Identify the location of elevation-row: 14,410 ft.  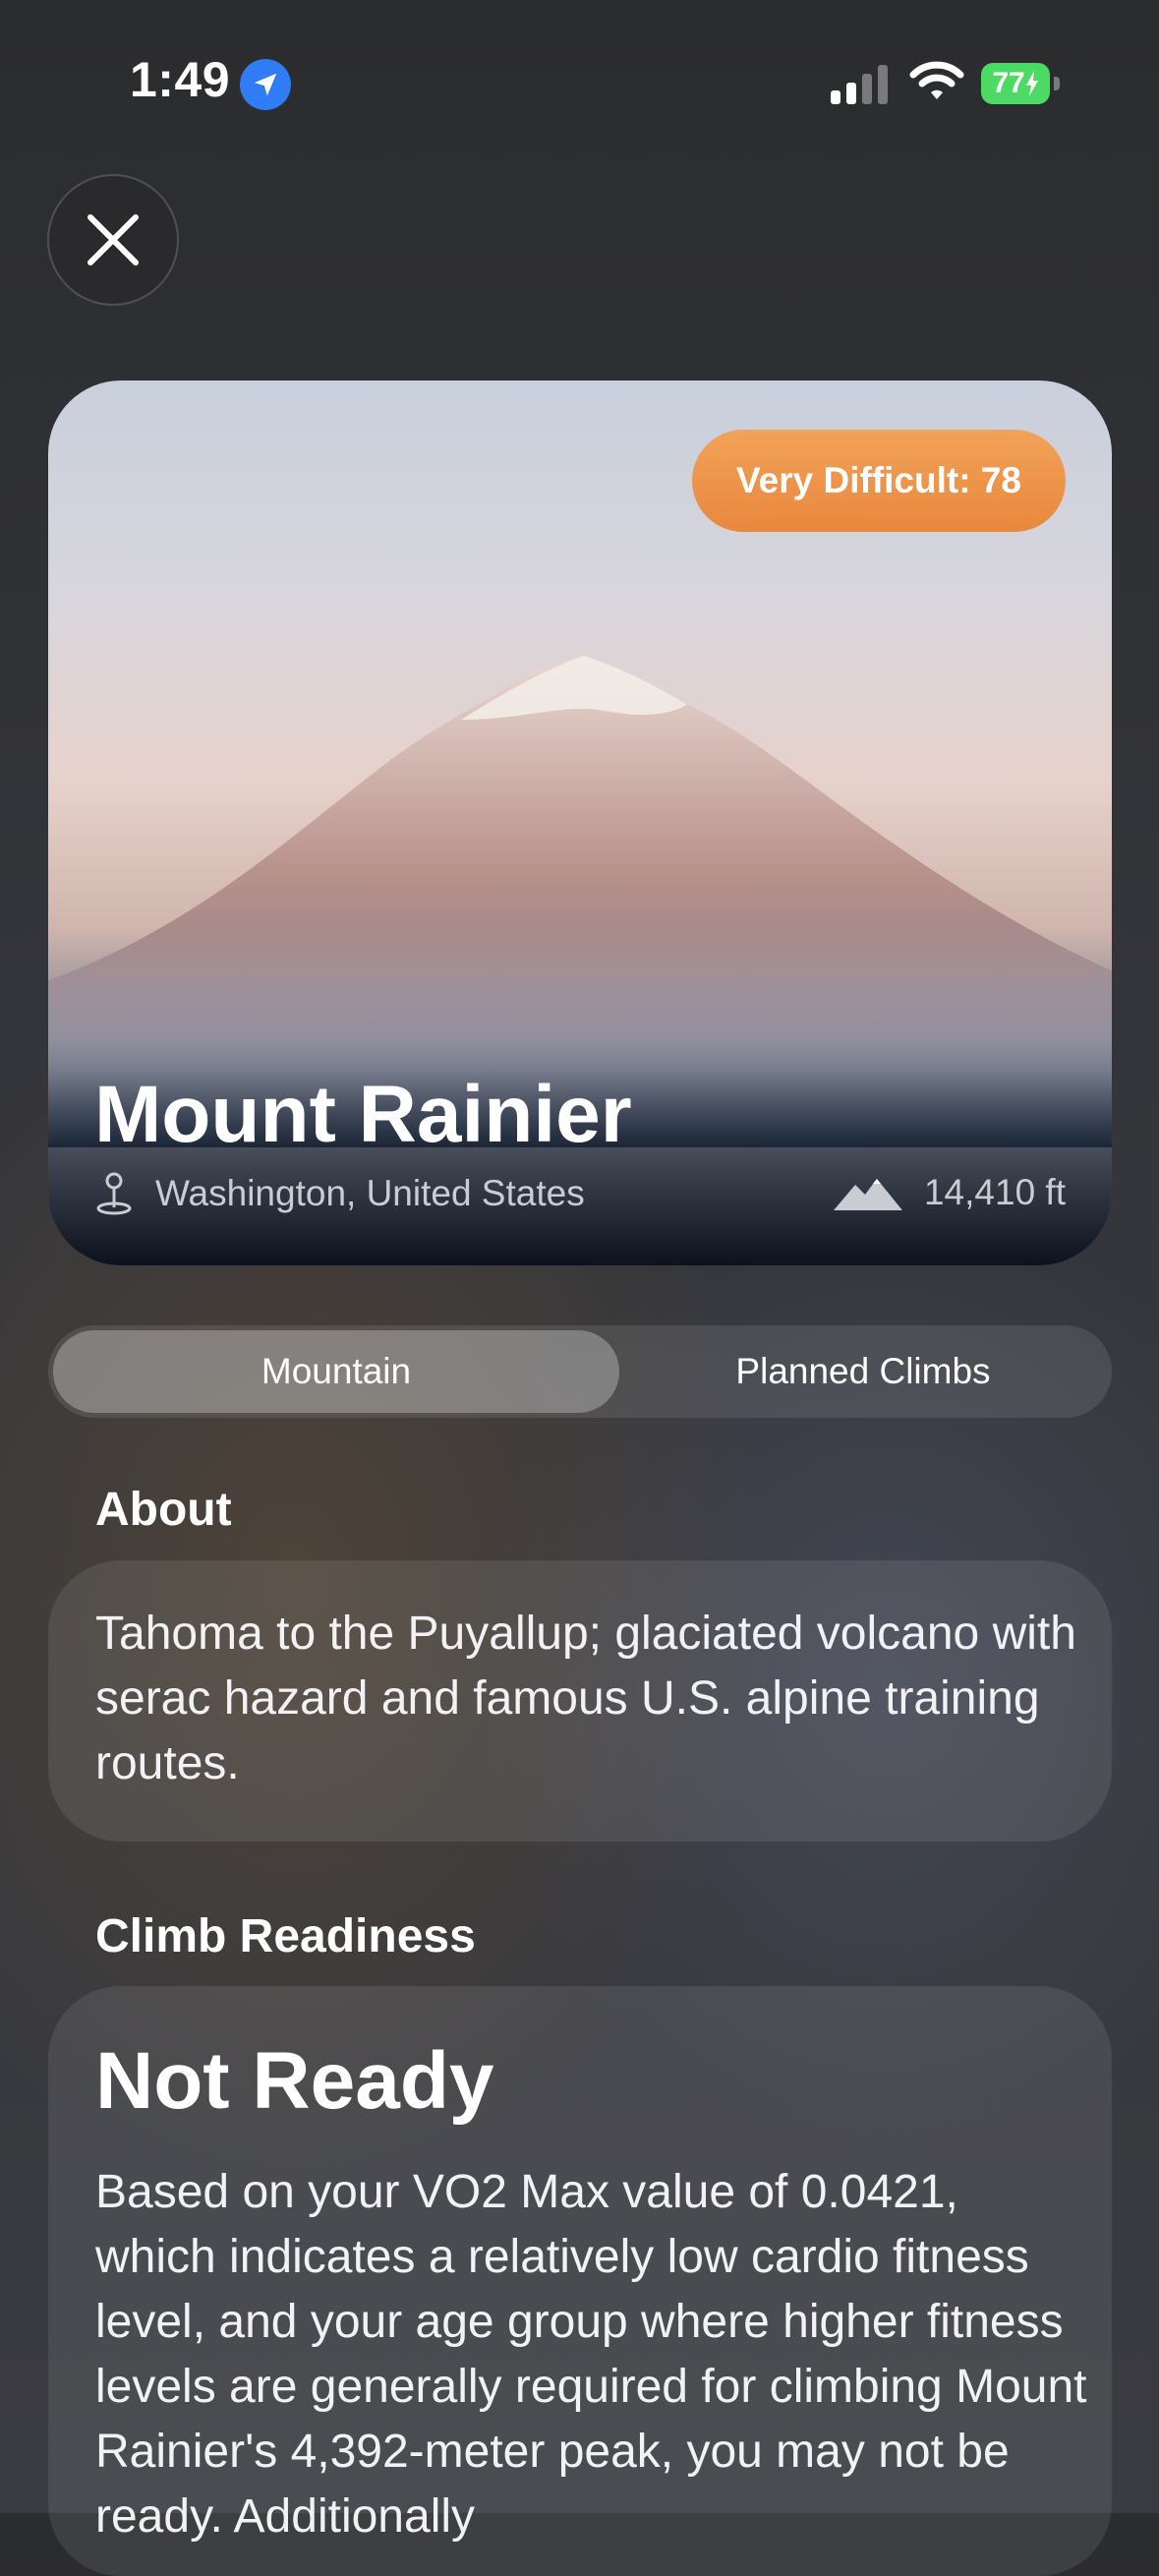
(950, 1192).